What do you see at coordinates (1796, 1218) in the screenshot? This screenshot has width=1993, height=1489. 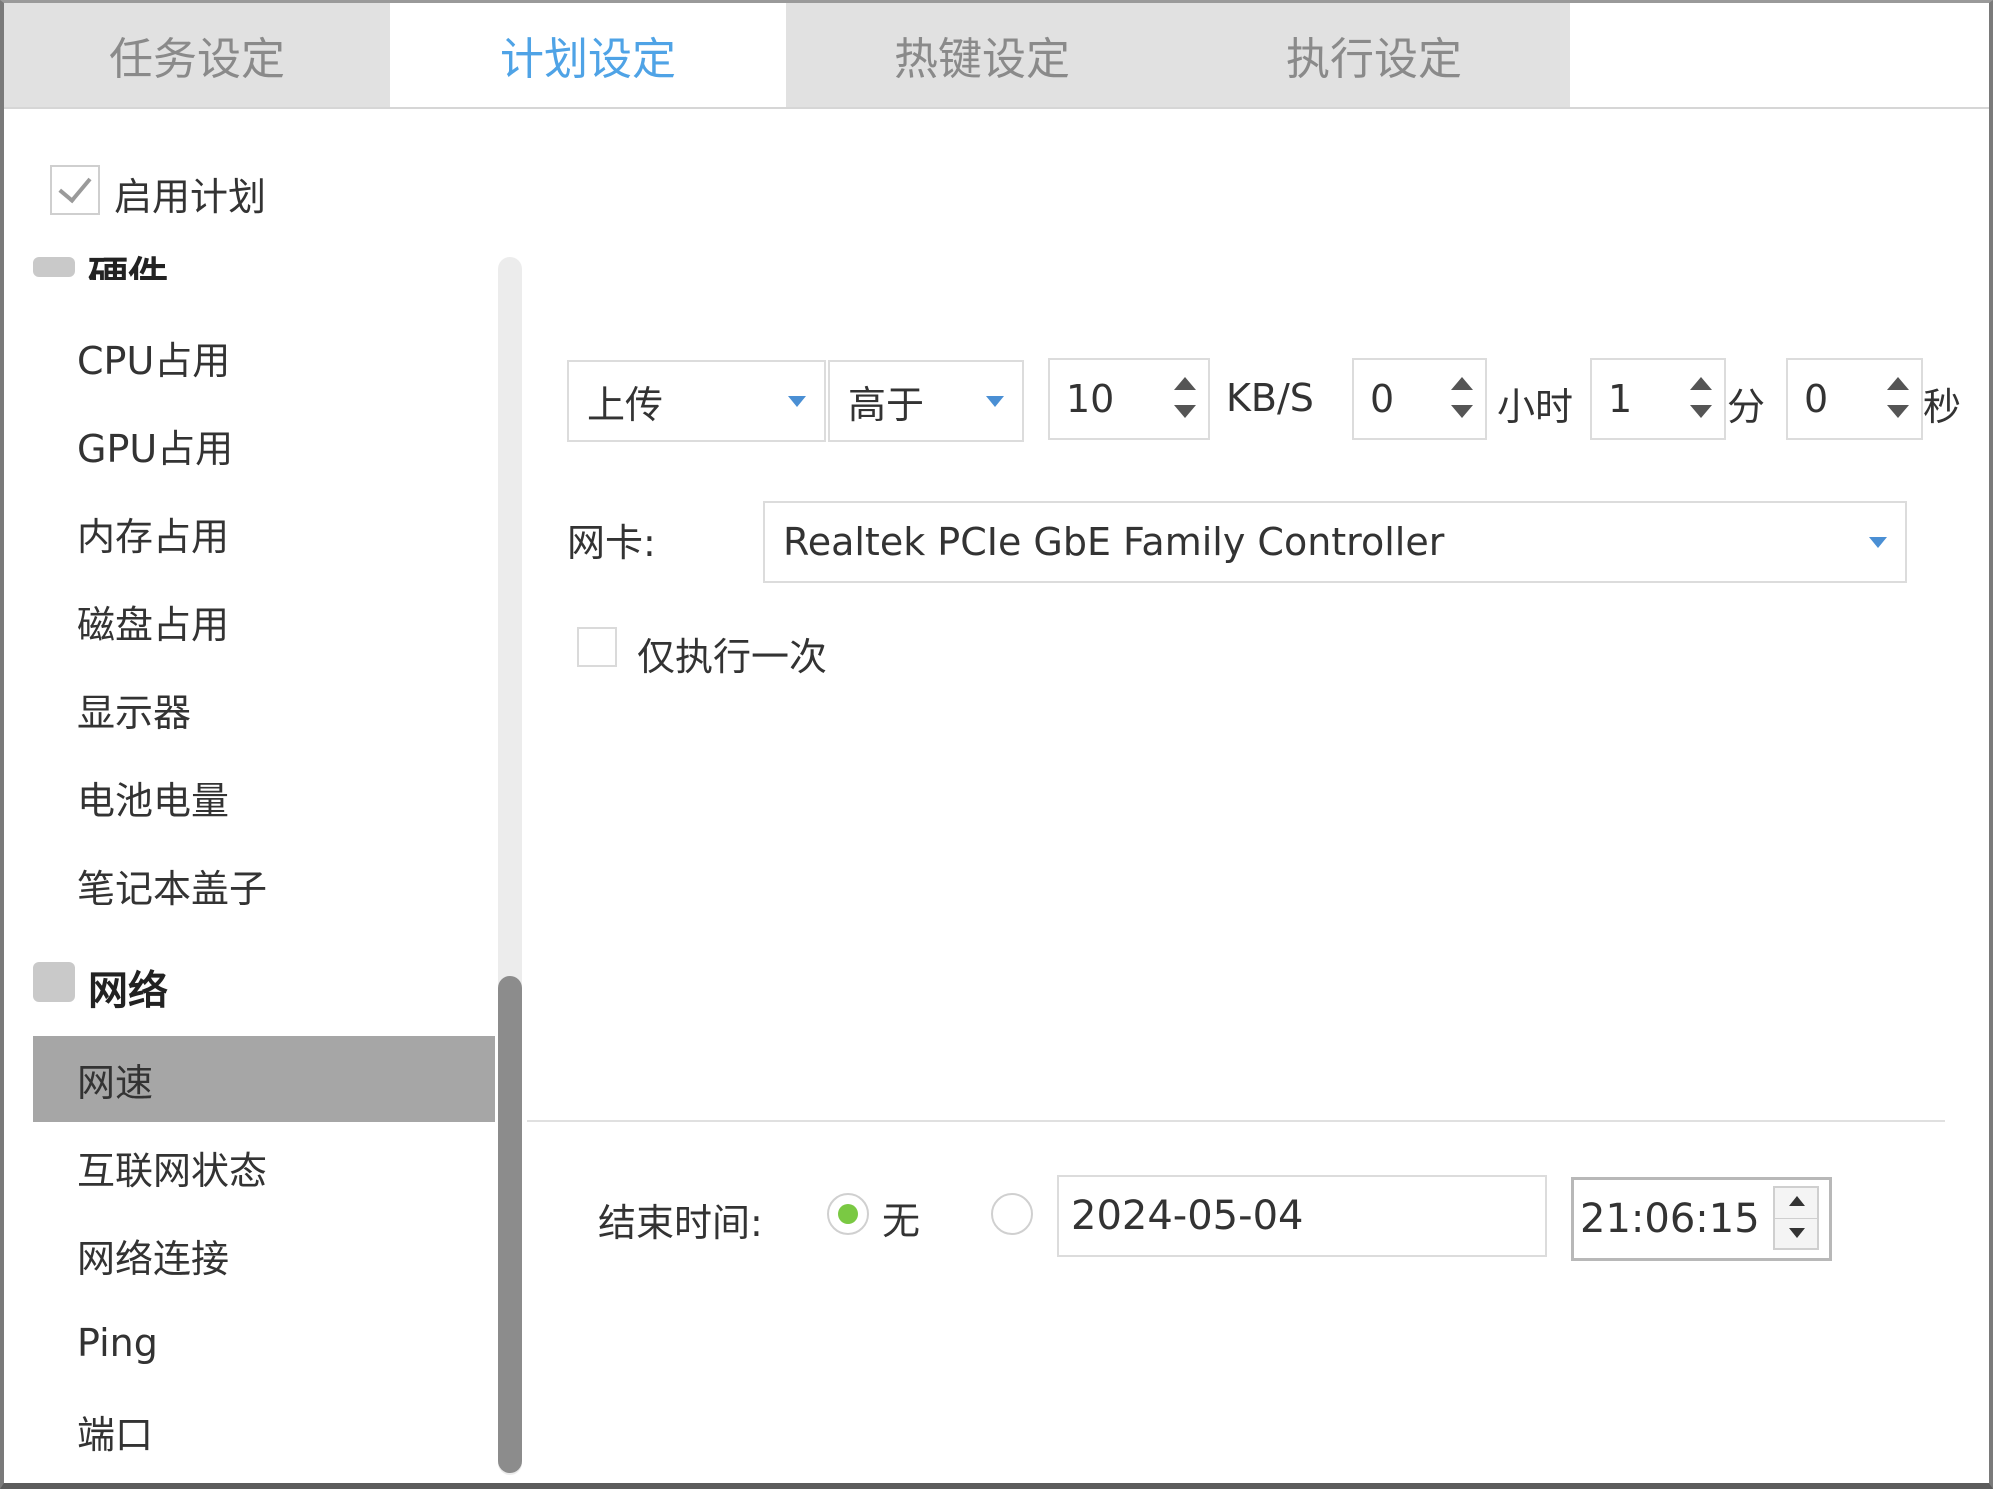 I see `time-spin-icon` at bounding box center [1796, 1218].